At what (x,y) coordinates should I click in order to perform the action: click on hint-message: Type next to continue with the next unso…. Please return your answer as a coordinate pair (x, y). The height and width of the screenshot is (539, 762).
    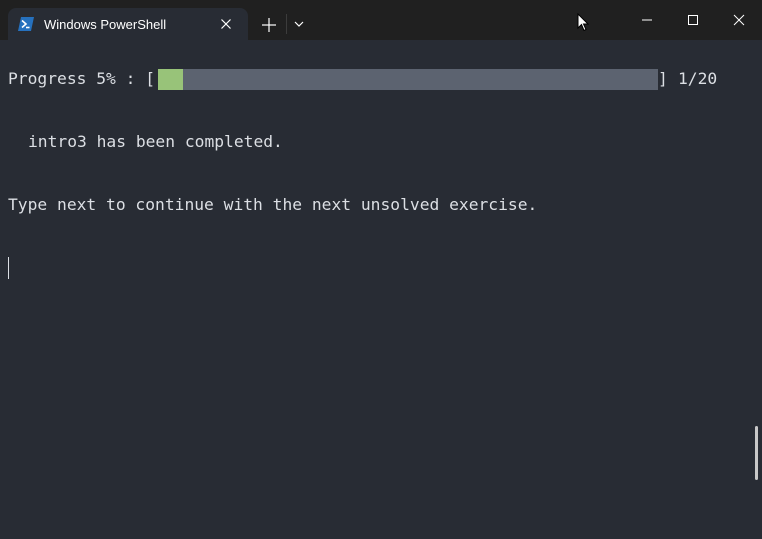
    Looking at the image, I should click on (273, 204).